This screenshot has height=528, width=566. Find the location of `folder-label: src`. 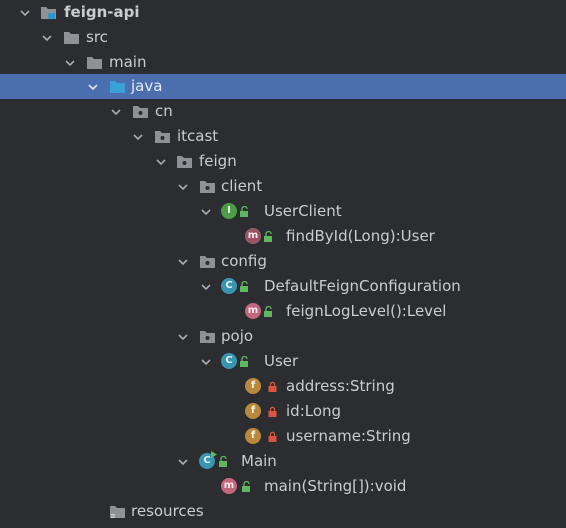

folder-label: src is located at coordinates (97, 37).